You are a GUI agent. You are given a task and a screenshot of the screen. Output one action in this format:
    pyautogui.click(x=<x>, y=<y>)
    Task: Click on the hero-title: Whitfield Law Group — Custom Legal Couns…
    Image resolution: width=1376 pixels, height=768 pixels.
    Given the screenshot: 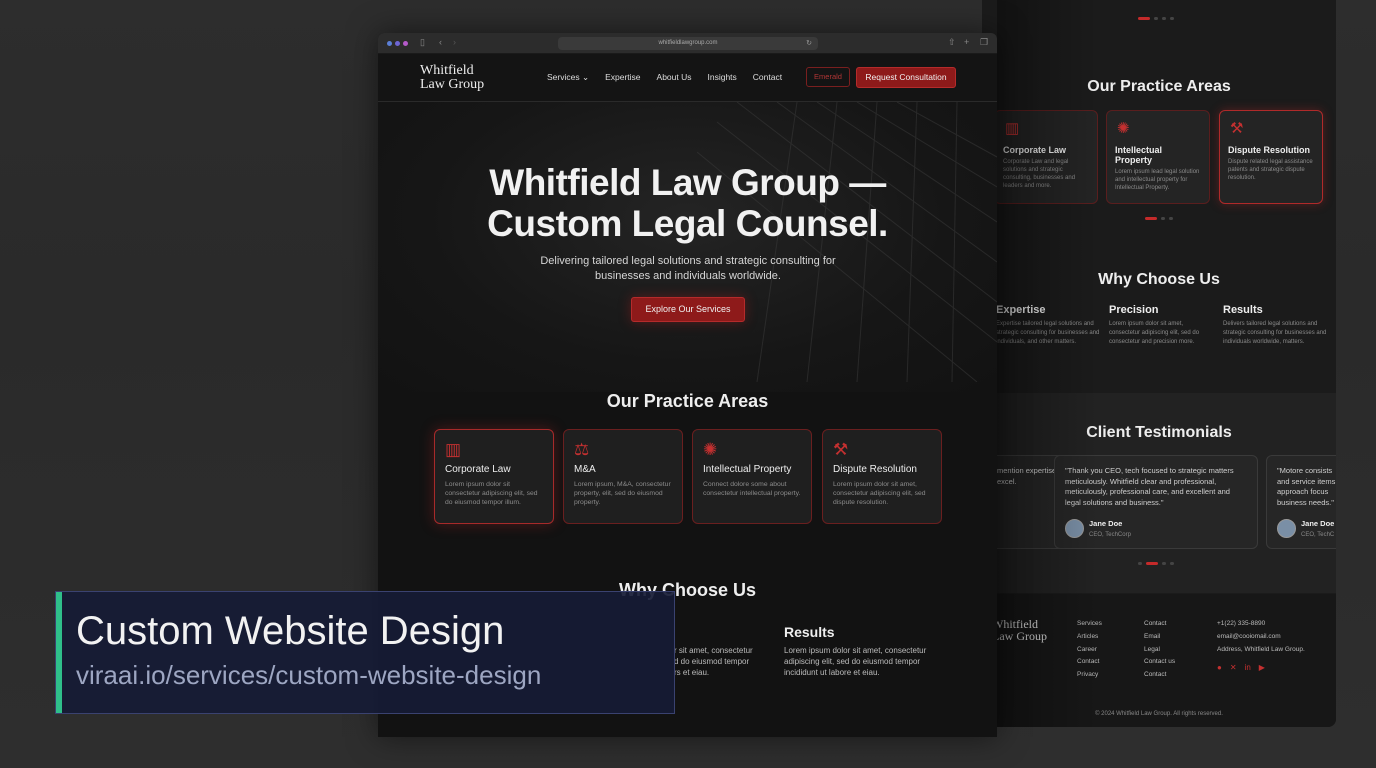 What is the action you would take?
    pyautogui.click(x=687, y=203)
    